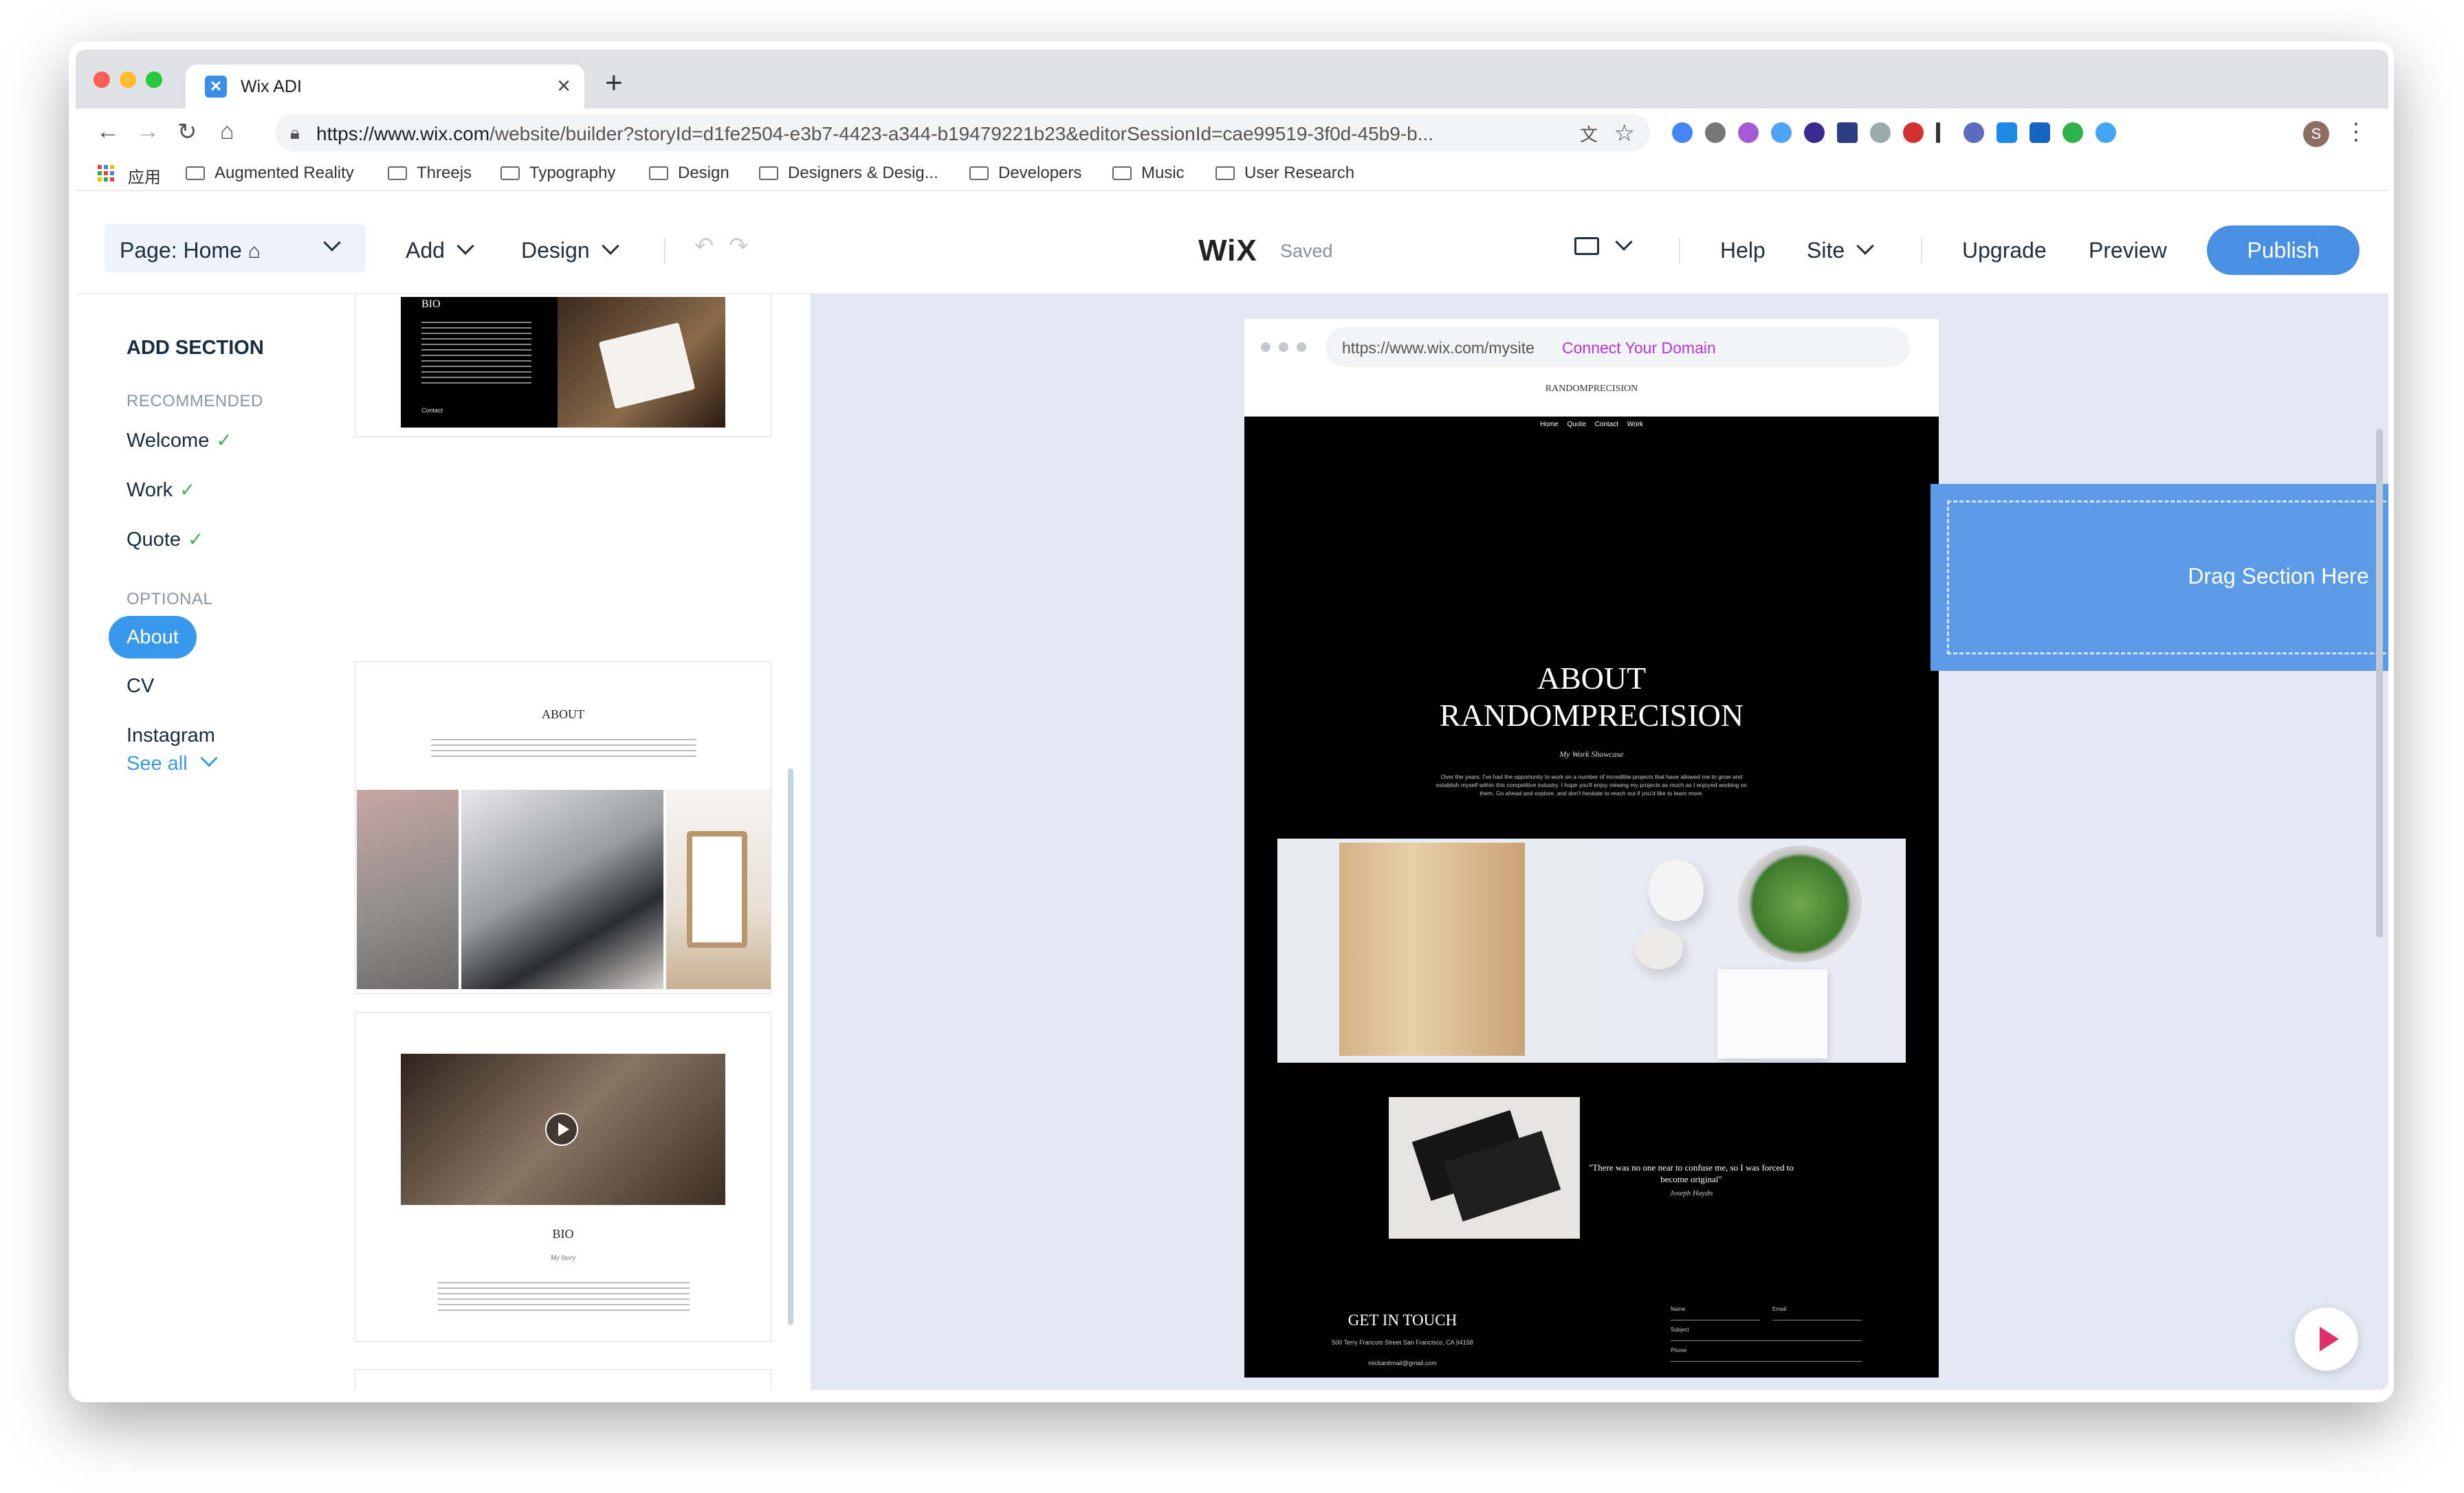  I want to click on redo-icon: ↷, so click(739, 246).